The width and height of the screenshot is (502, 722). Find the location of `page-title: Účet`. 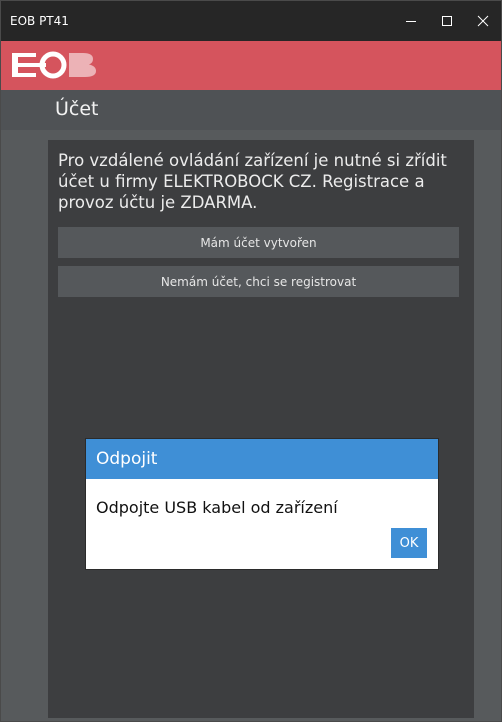

page-title: Účet is located at coordinates (77, 109).